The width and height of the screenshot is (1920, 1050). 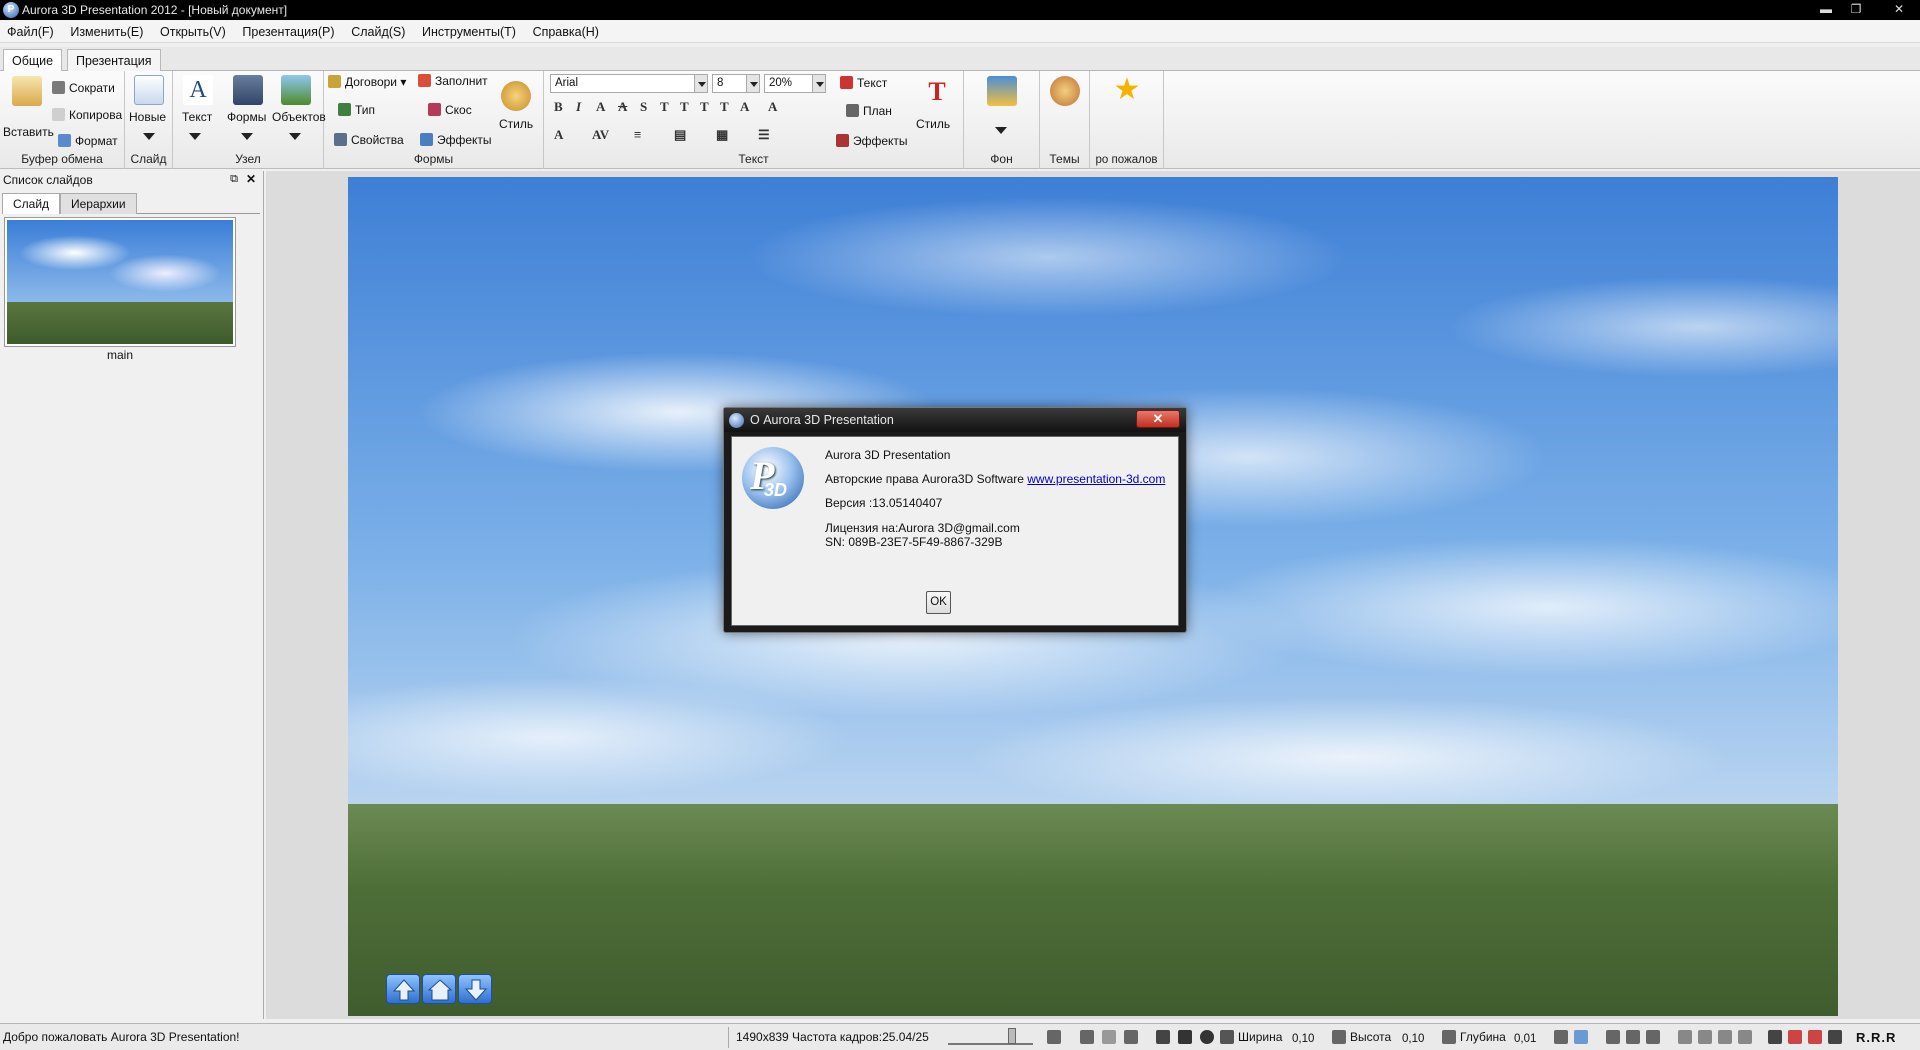 I want to click on rotate-tool-icon, so click(x=1207, y=1037).